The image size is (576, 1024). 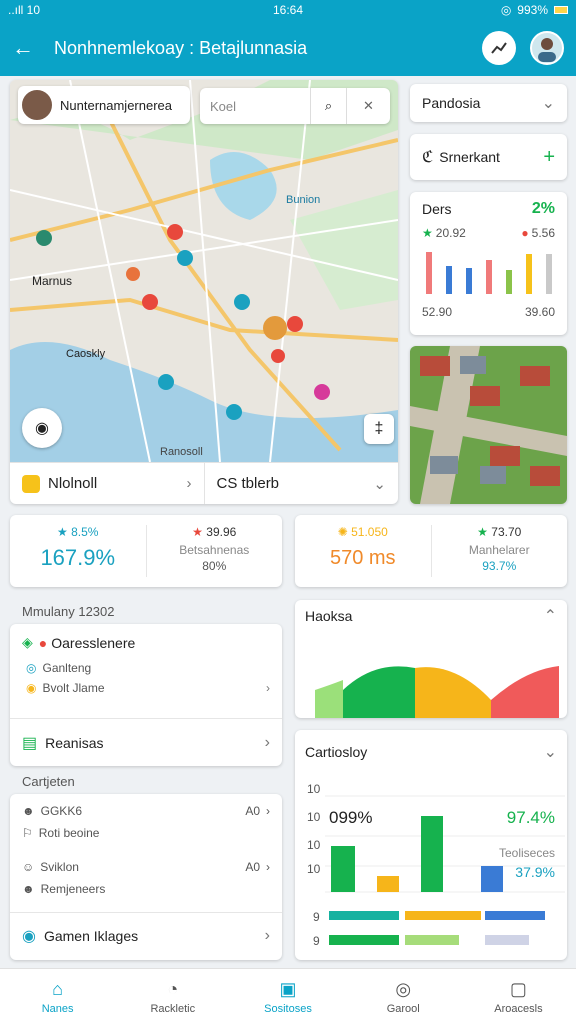 What do you see at coordinates (146, 882) in the screenshot?
I see `list-item: ☺ Sviklon A0 › ☻ Remjeneers` at bounding box center [146, 882].